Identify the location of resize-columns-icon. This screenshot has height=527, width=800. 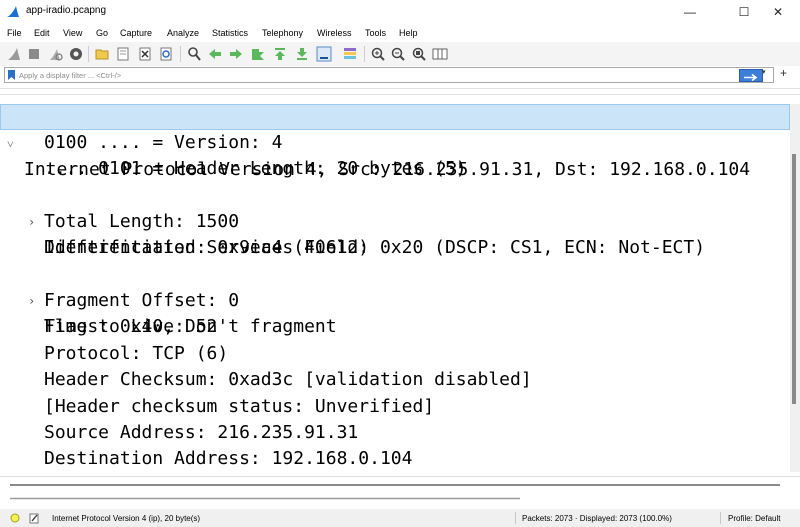
(440, 54).